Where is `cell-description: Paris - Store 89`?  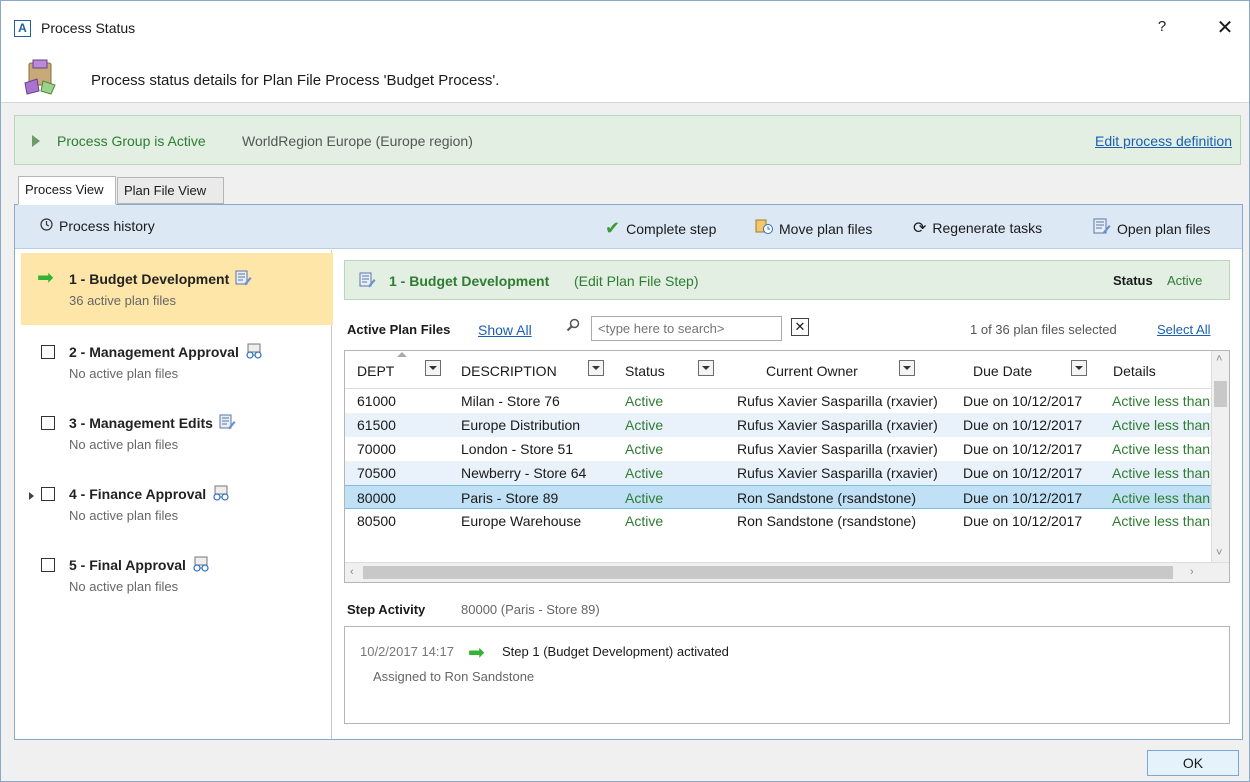 cell-description: Paris - Store 89 is located at coordinates (510, 498).